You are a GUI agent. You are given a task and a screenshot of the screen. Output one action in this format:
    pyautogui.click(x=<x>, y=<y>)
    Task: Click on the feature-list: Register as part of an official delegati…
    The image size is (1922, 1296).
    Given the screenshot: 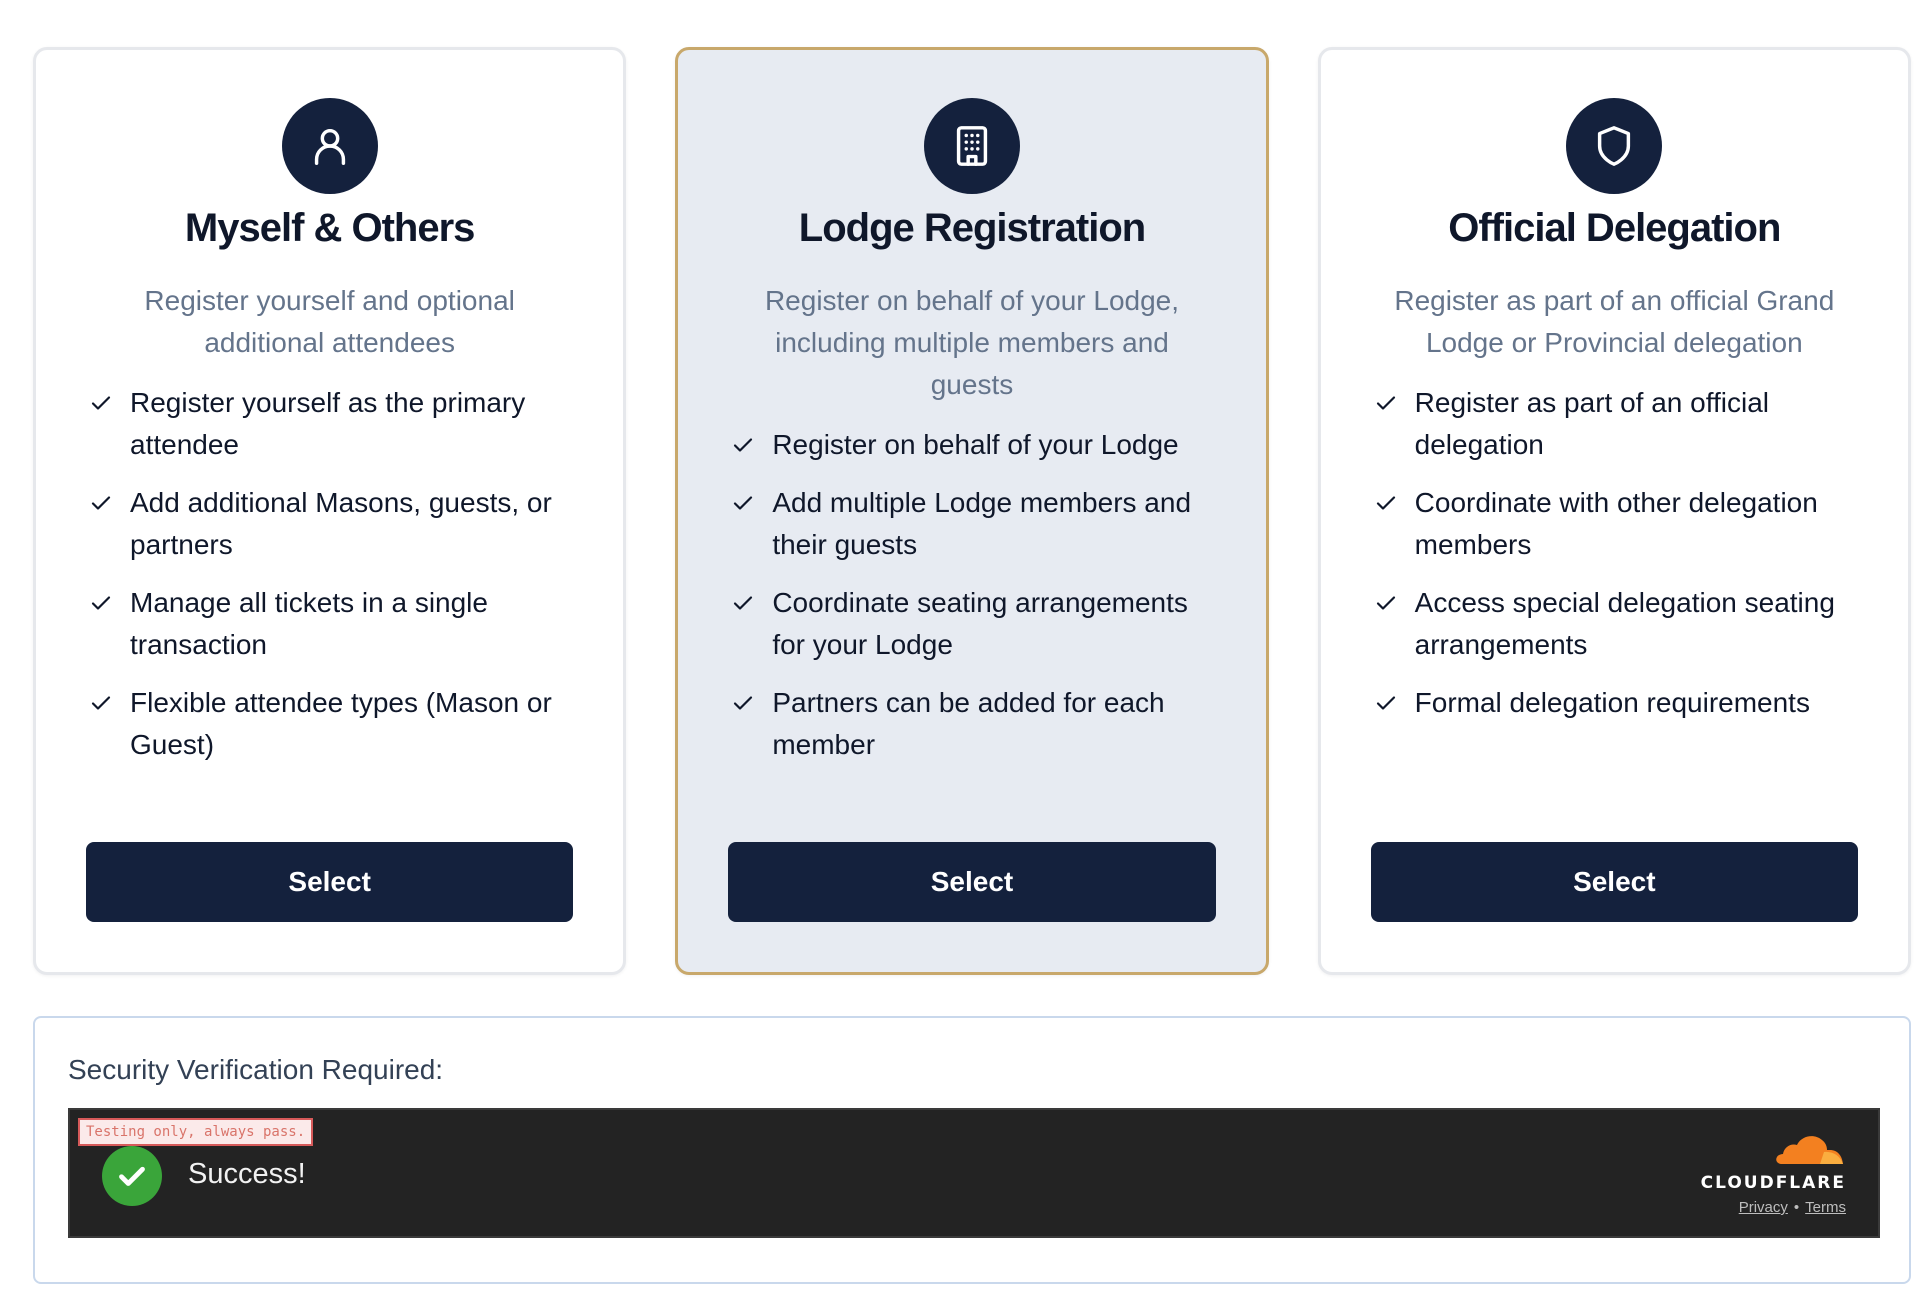 What is the action you would take?
    pyautogui.click(x=1614, y=561)
    